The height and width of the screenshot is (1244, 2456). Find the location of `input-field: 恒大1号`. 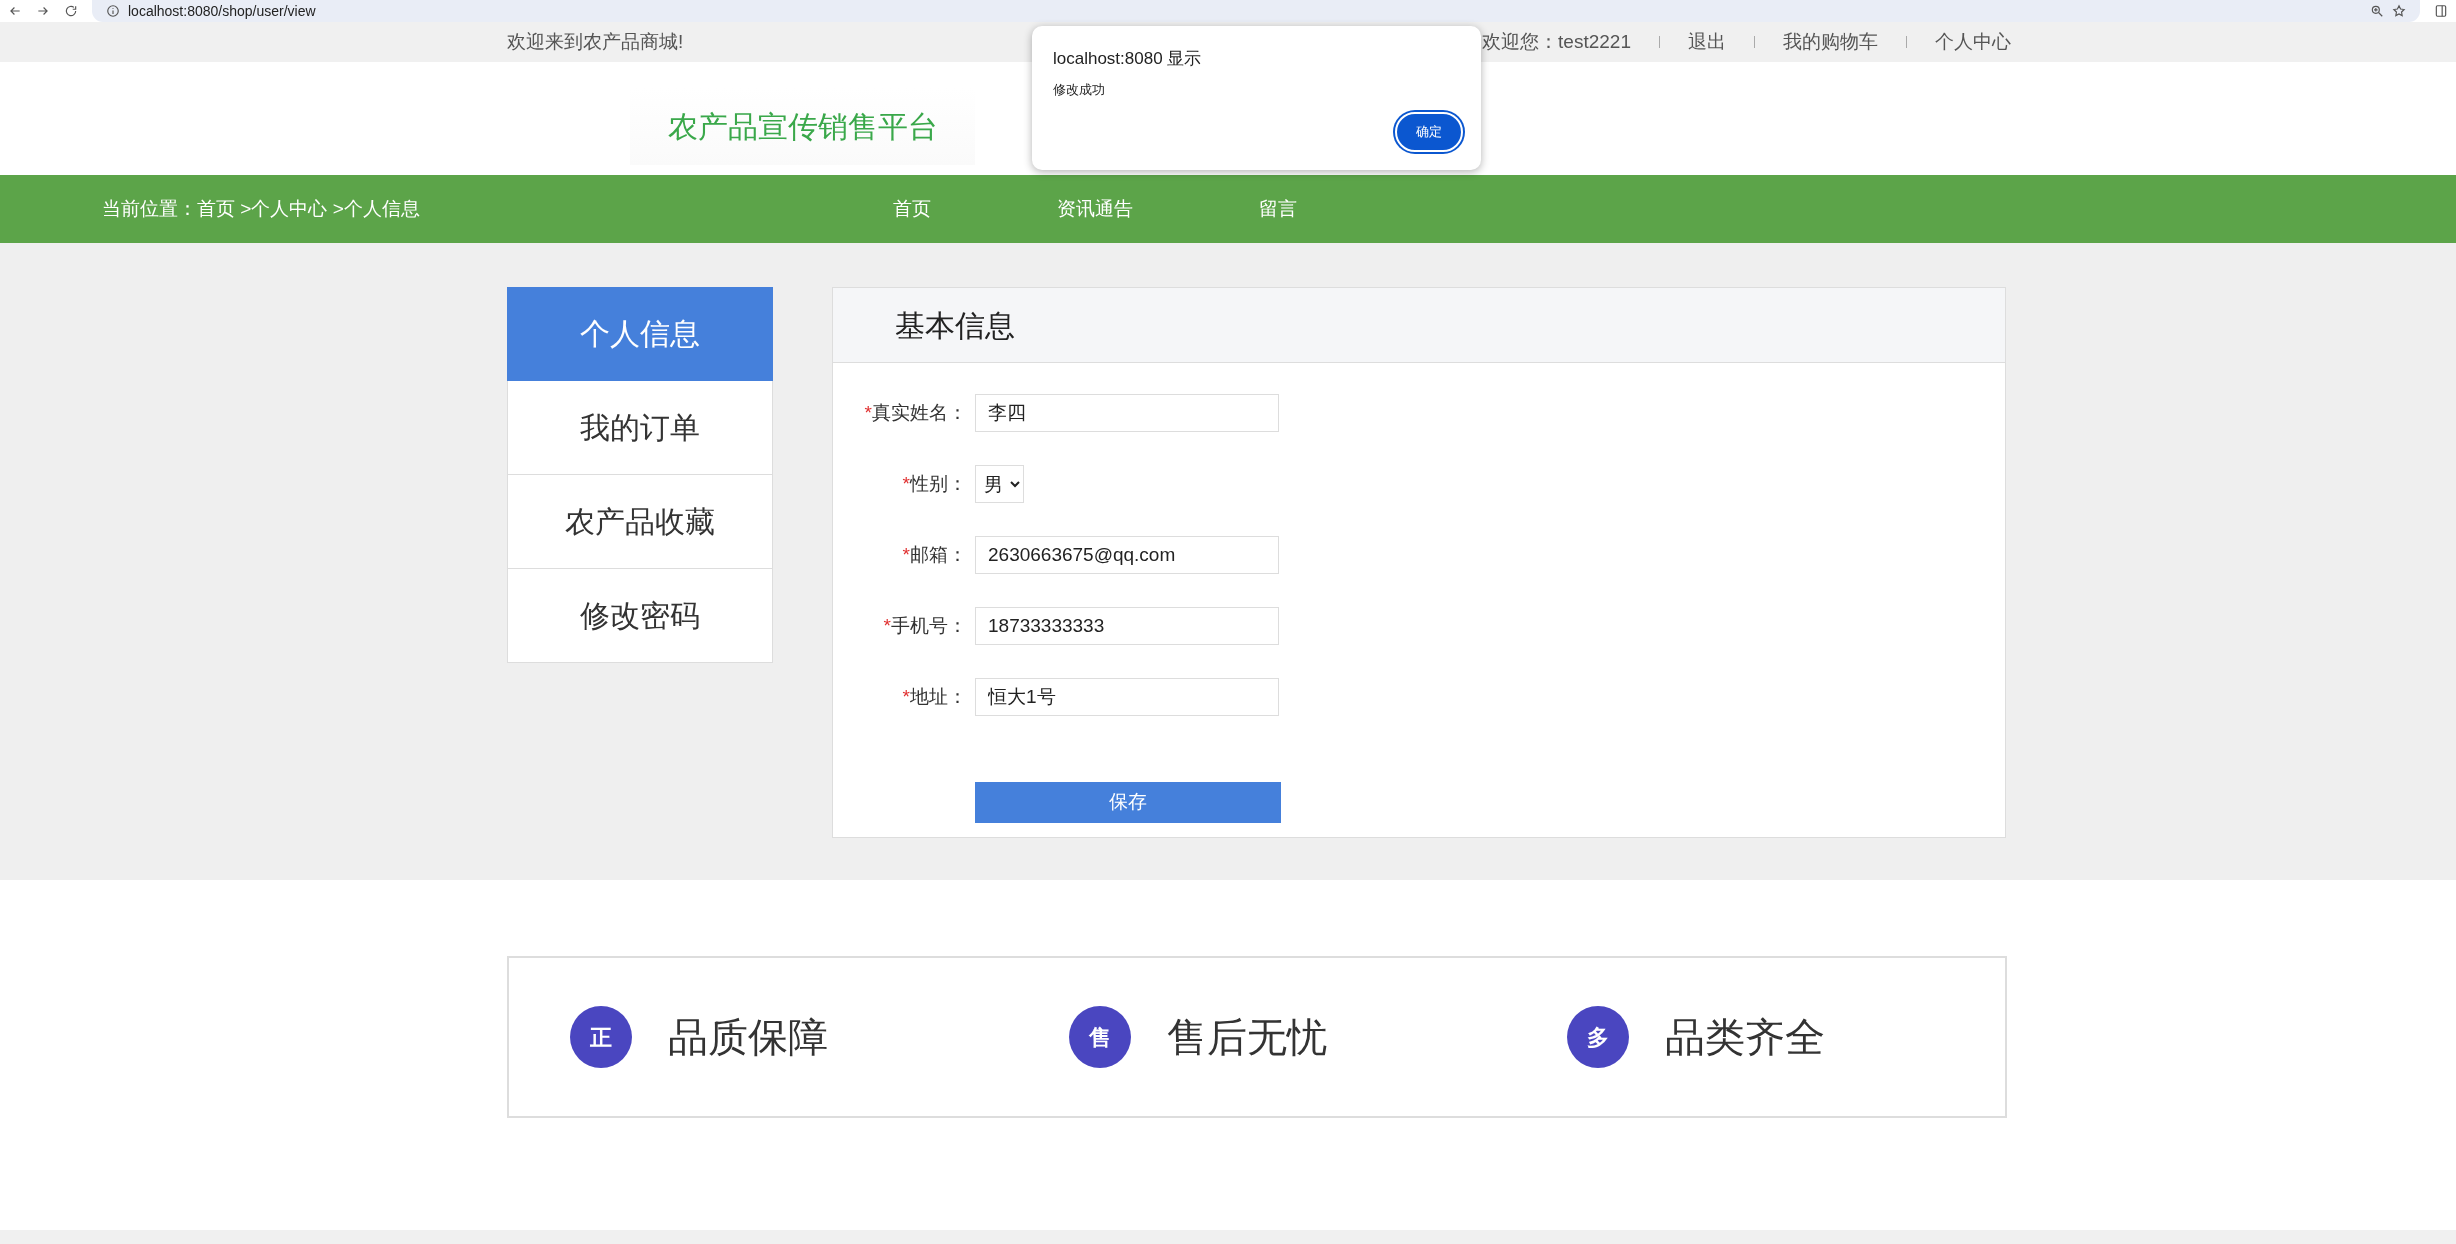

input-field: 恒大1号 is located at coordinates (1127, 697).